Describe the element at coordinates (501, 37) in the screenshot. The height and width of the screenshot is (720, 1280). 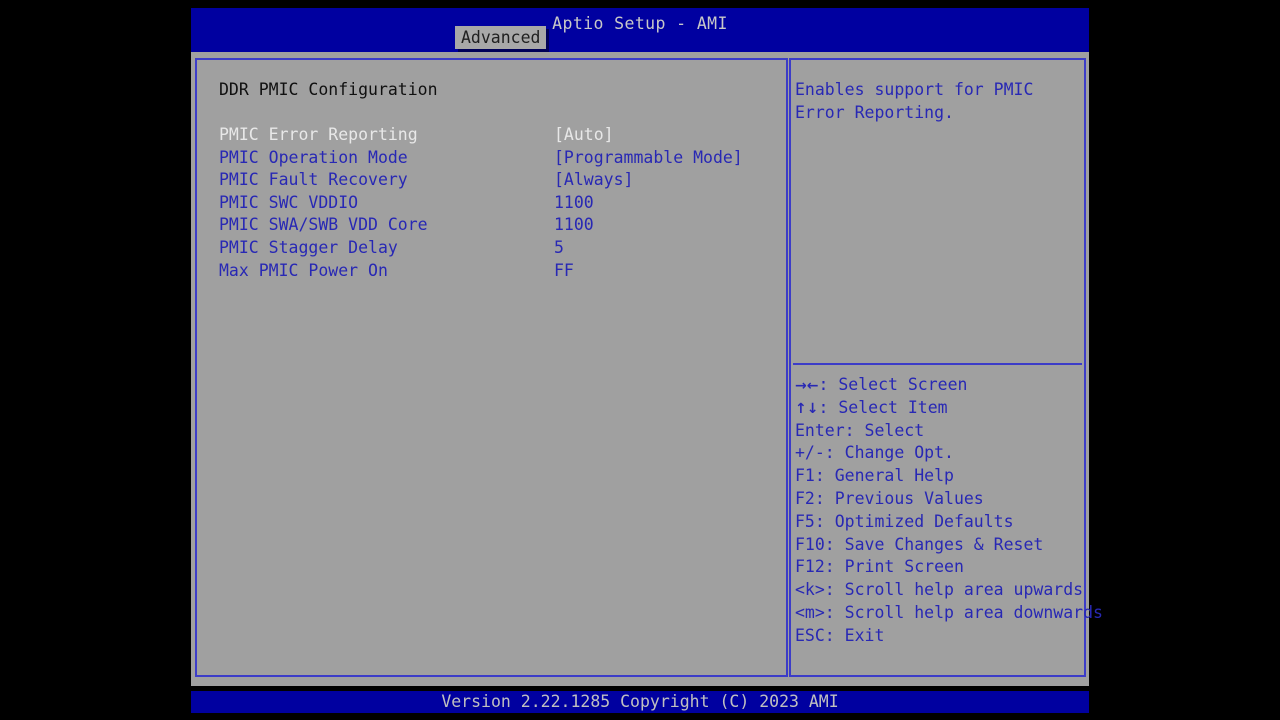
I see `tab-advanced: Advanced` at that location.